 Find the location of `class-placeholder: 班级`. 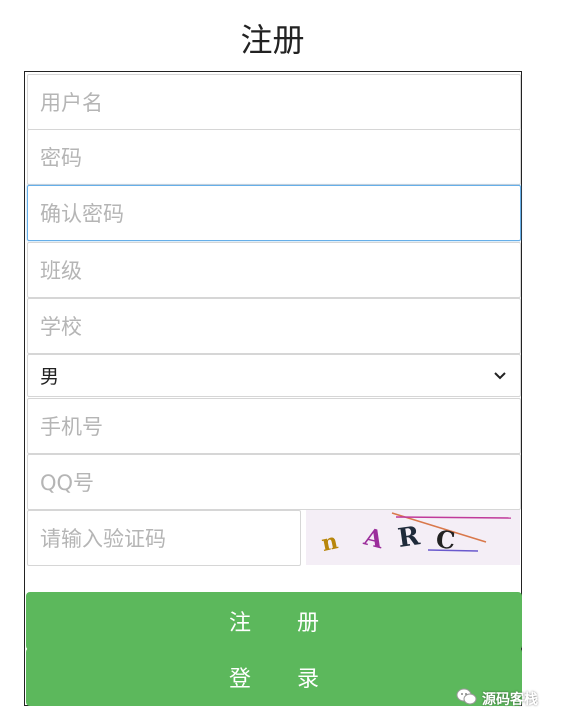

class-placeholder: 班级 is located at coordinates (61, 271).